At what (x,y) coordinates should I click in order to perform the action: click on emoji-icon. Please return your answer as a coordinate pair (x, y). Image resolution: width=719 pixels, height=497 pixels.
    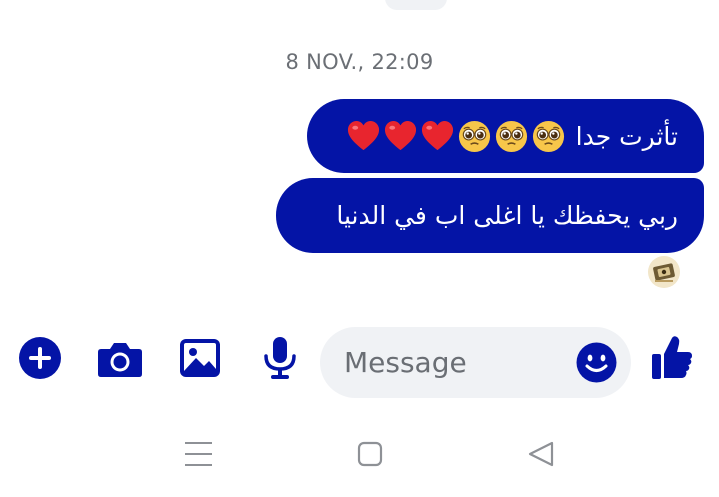
    Looking at the image, I should click on (596, 362).